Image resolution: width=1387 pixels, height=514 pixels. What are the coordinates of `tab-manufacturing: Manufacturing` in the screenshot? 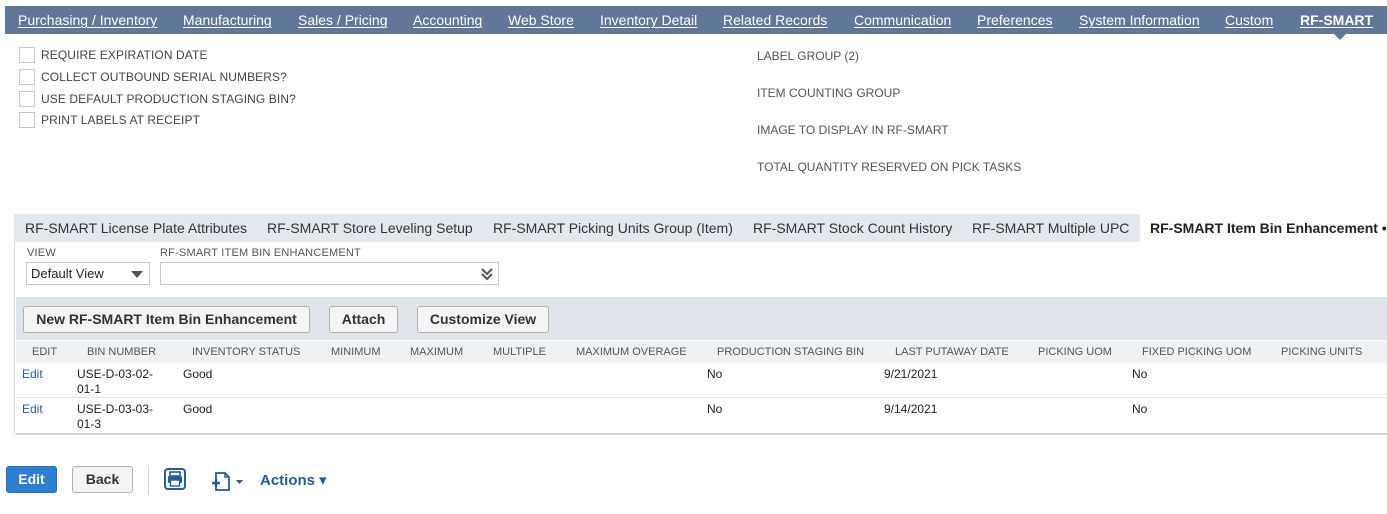 It's located at (227, 20).